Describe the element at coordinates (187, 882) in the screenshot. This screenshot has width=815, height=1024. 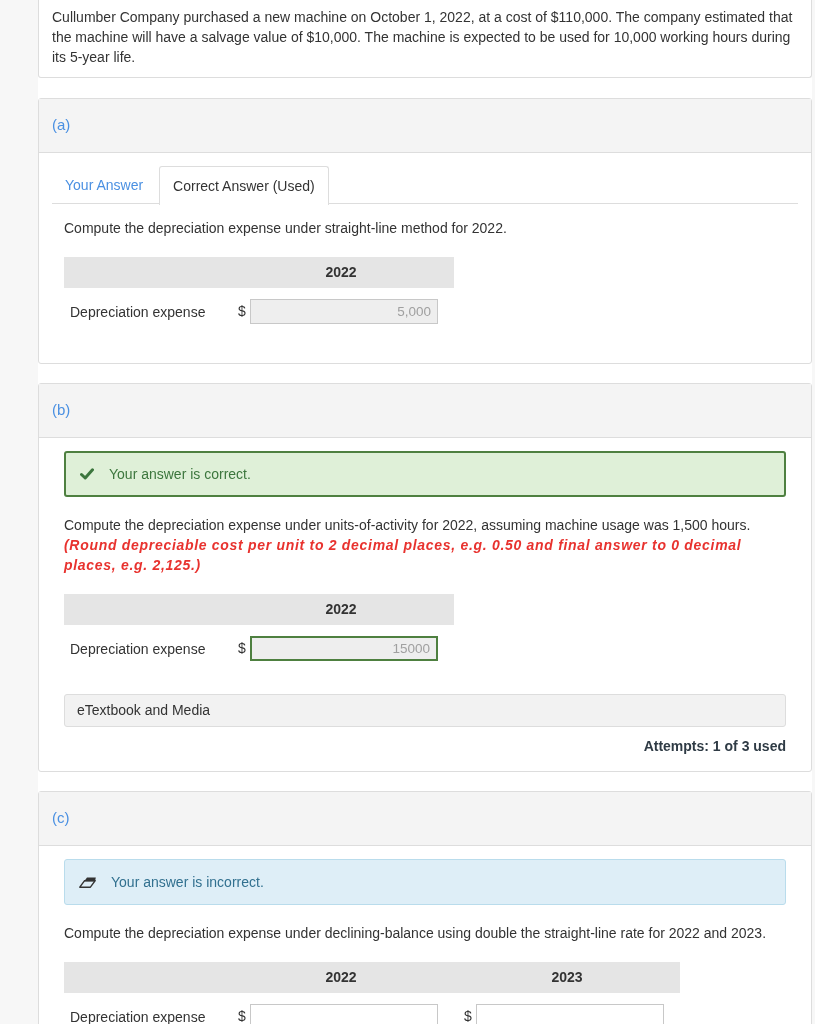
I see `feedback-text: Your answer is incorrect.` at that location.